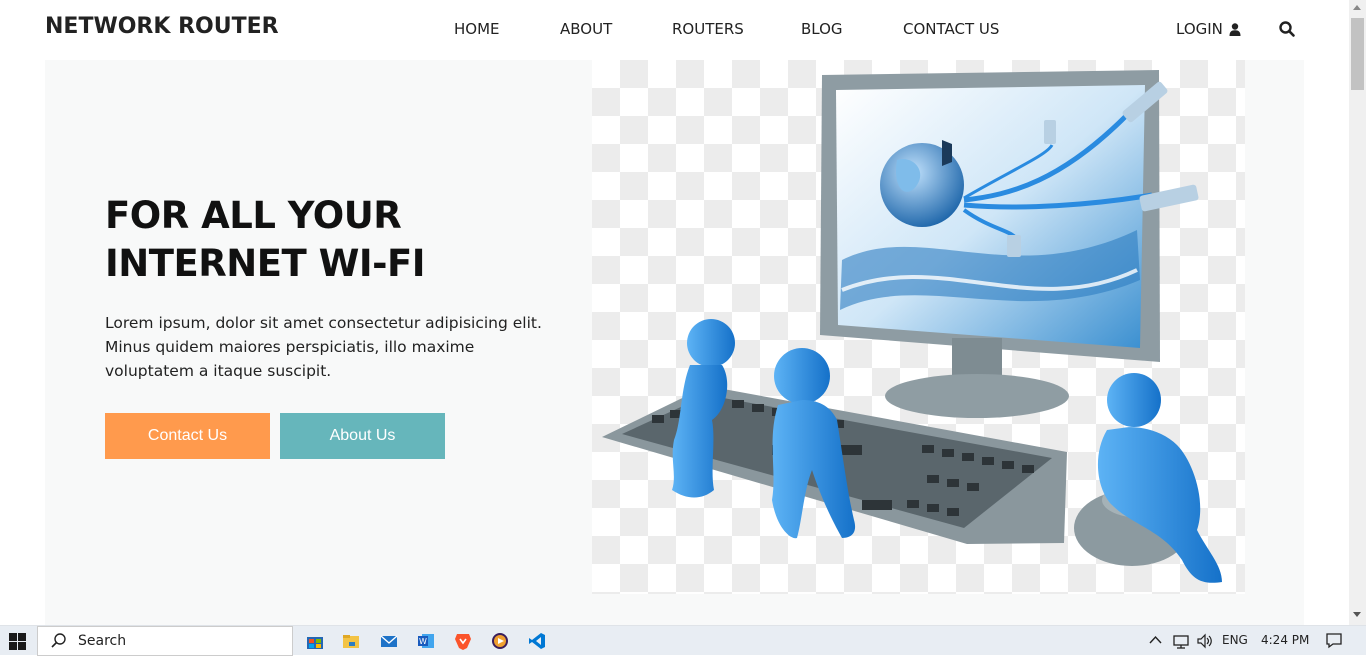 This screenshot has width=1366, height=656. Describe the element at coordinates (362, 436) in the screenshot. I see `about-us-button: About Us` at that location.